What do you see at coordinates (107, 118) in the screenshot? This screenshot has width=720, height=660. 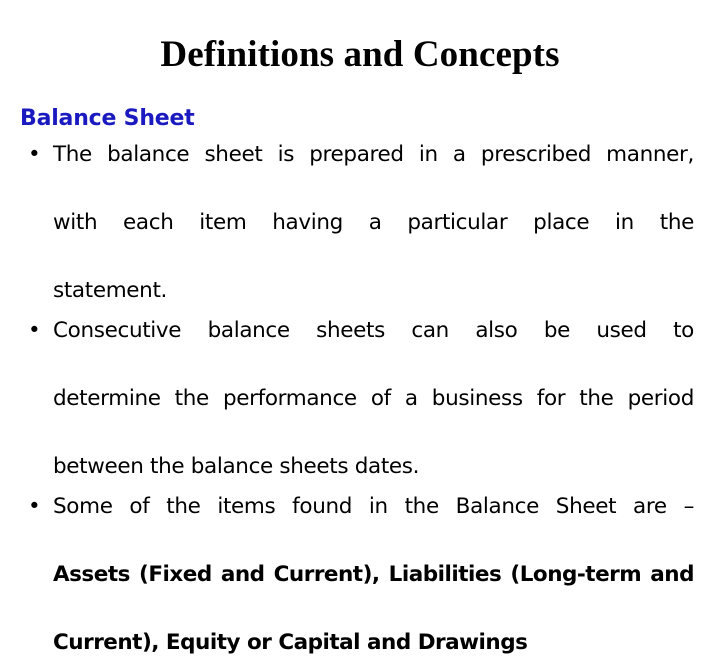 I see `section-heading-balance-sheet: Balance Sheet` at bounding box center [107, 118].